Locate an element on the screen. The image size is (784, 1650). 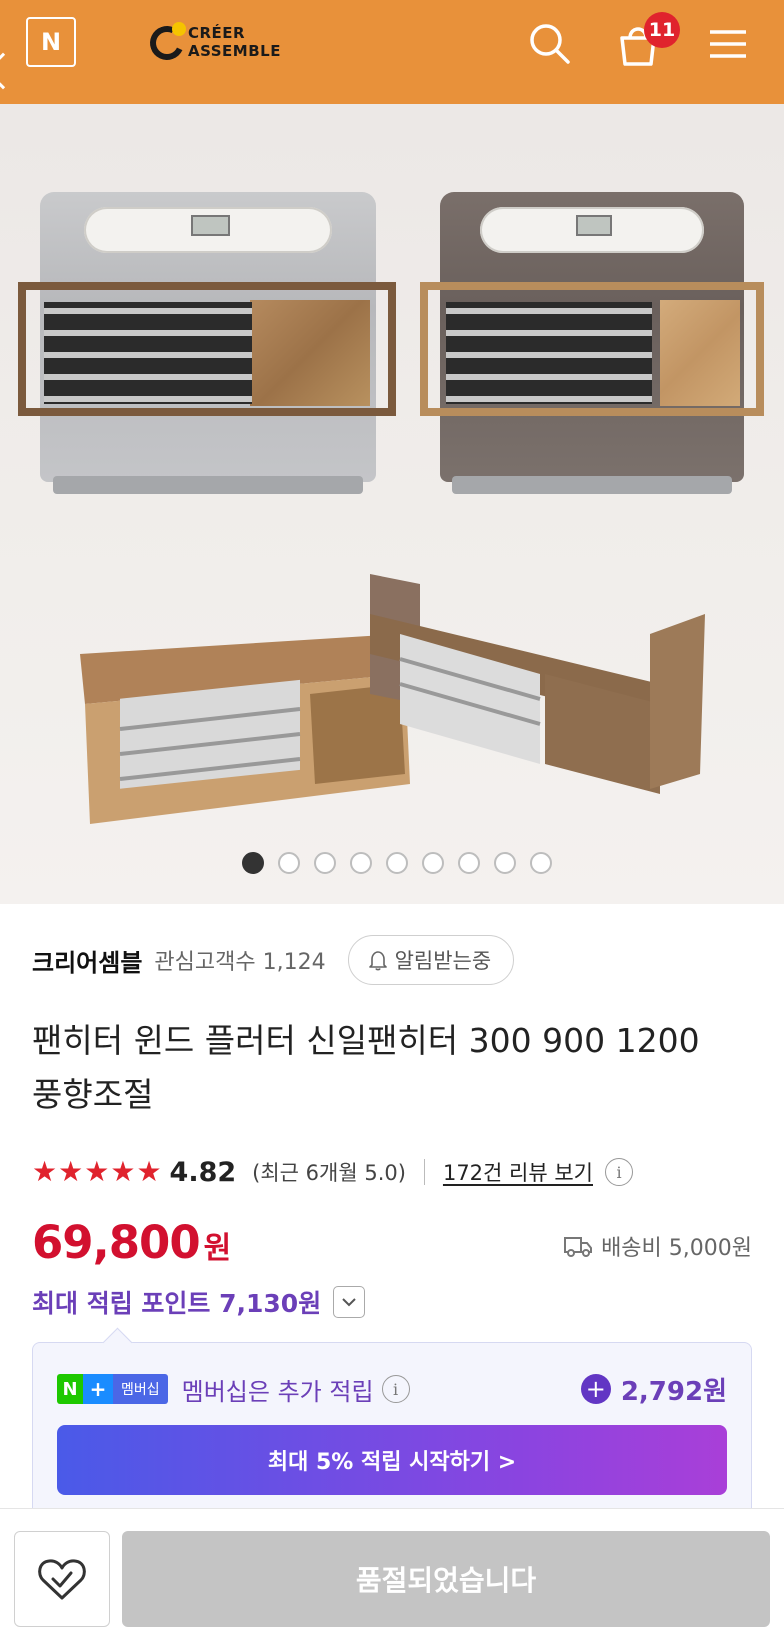
heart-check-icon is located at coordinates (62, 1579).